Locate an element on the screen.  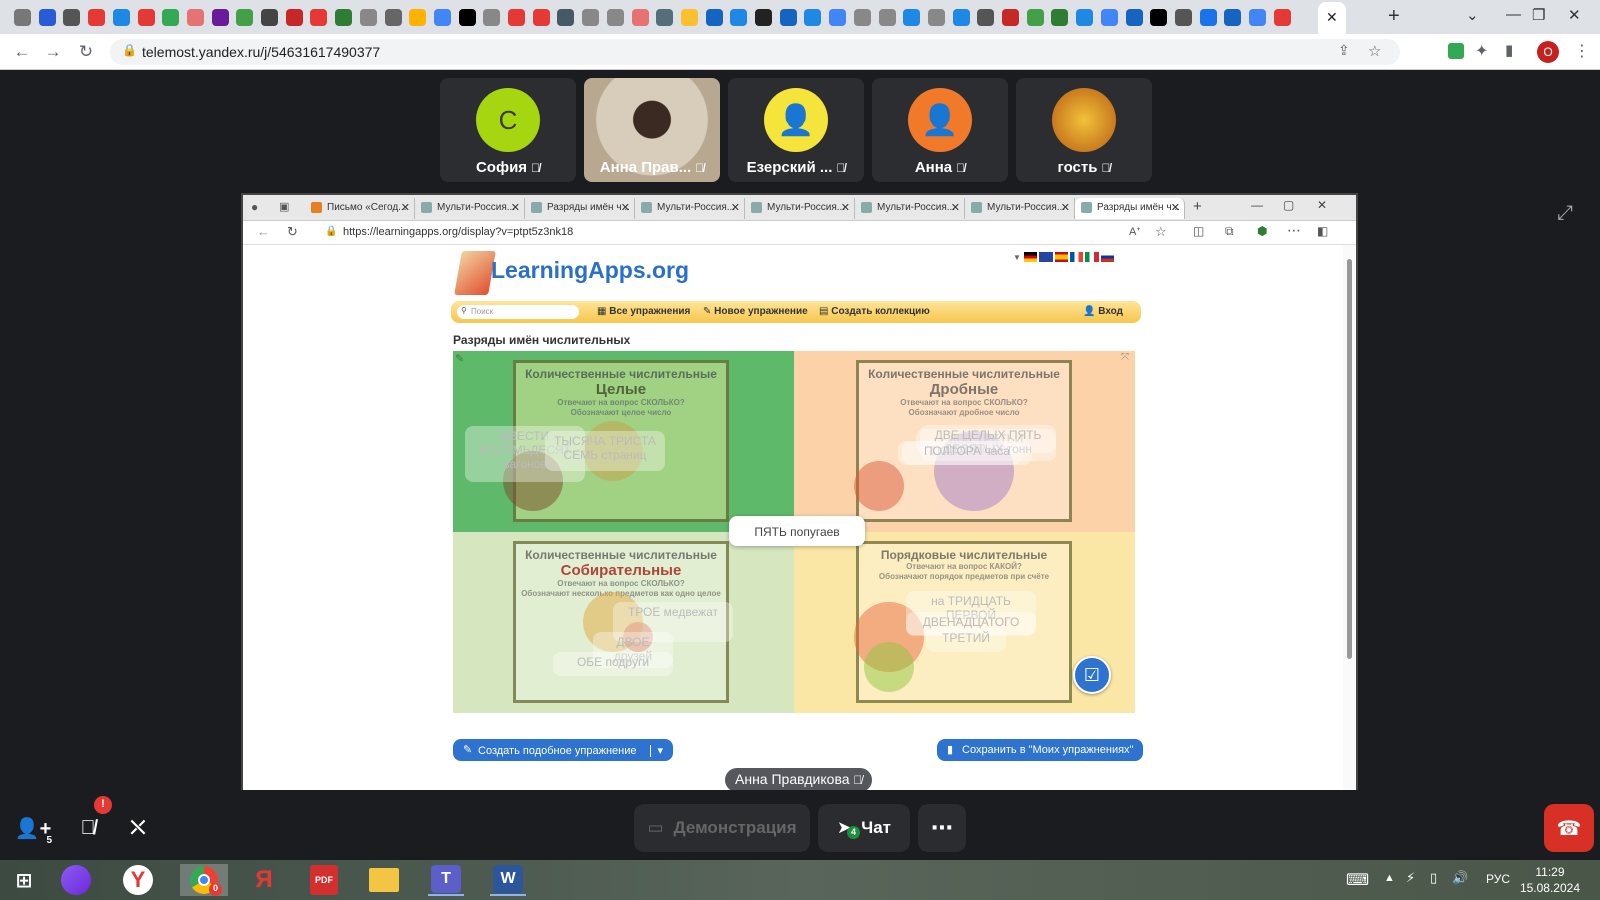
language-flags is located at coordinates (1069, 257).